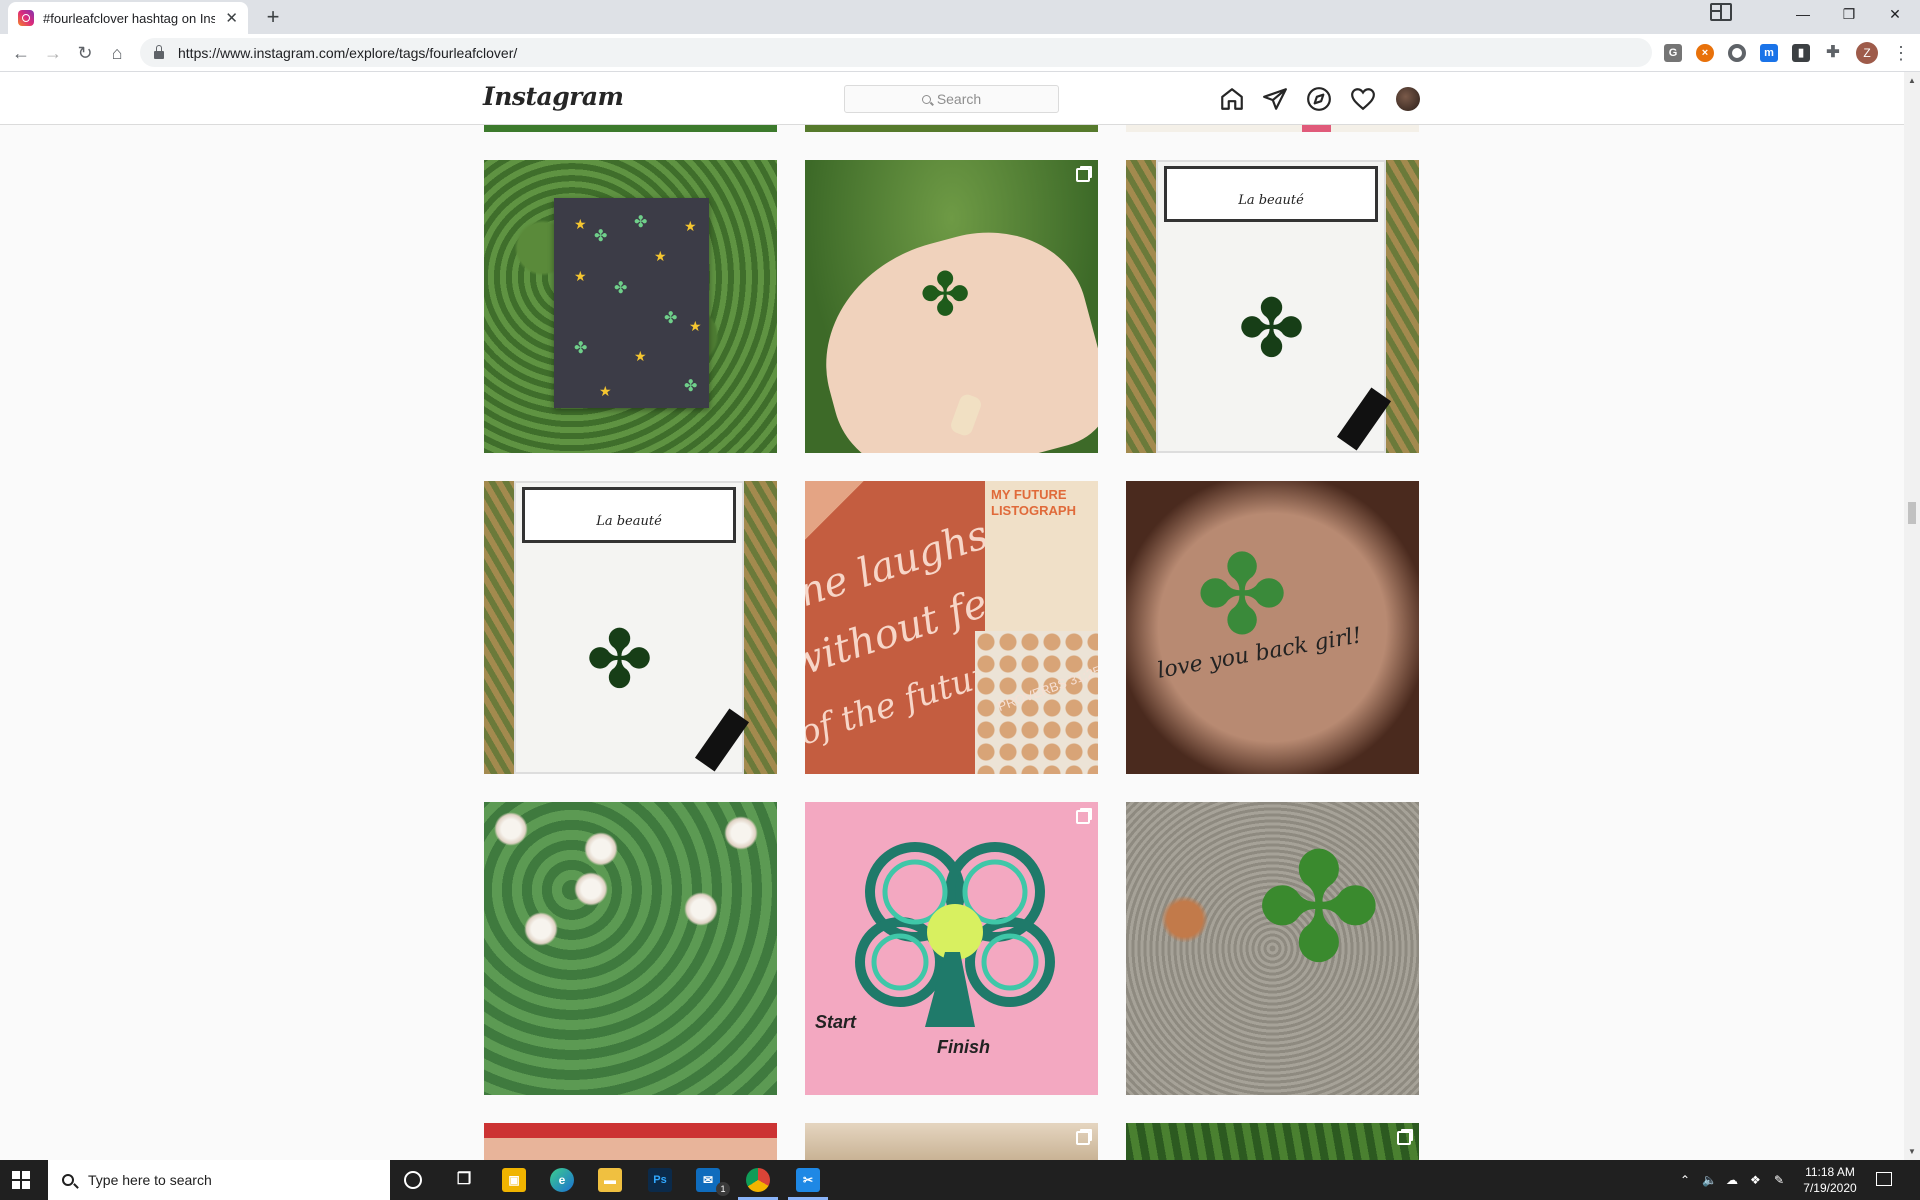  What do you see at coordinates (1685, 1180) in the screenshot?
I see `show-hidden-icons: ⌃` at bounding box center [1685, 1180].